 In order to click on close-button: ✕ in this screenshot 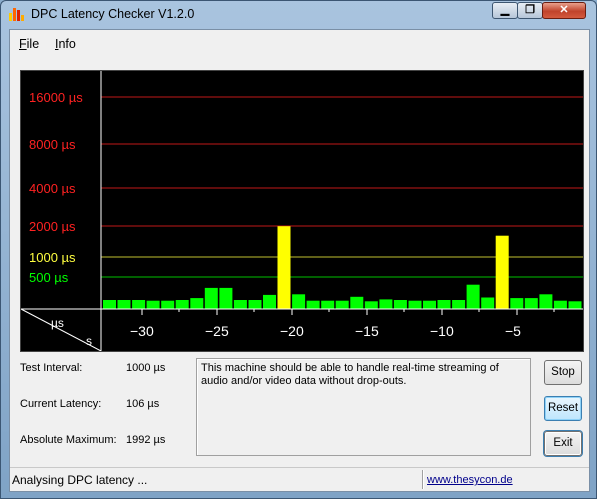, I will do `click(564, 10)`.